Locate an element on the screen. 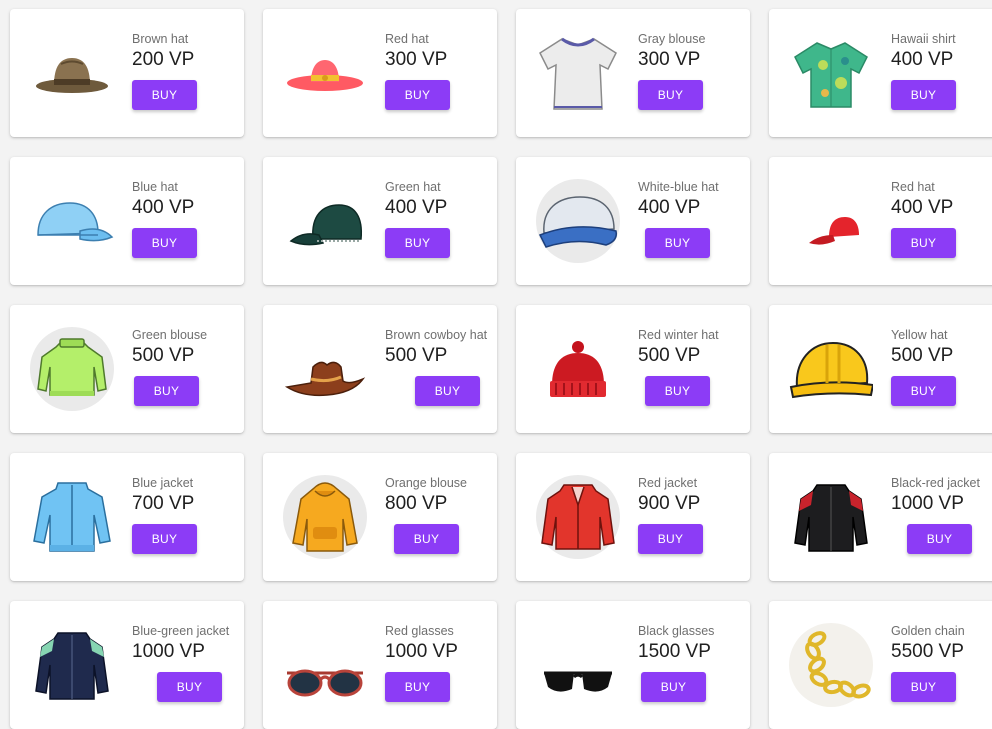  product-card: Yellow hat 500 VP BUY is located at coordinates (880, 369).